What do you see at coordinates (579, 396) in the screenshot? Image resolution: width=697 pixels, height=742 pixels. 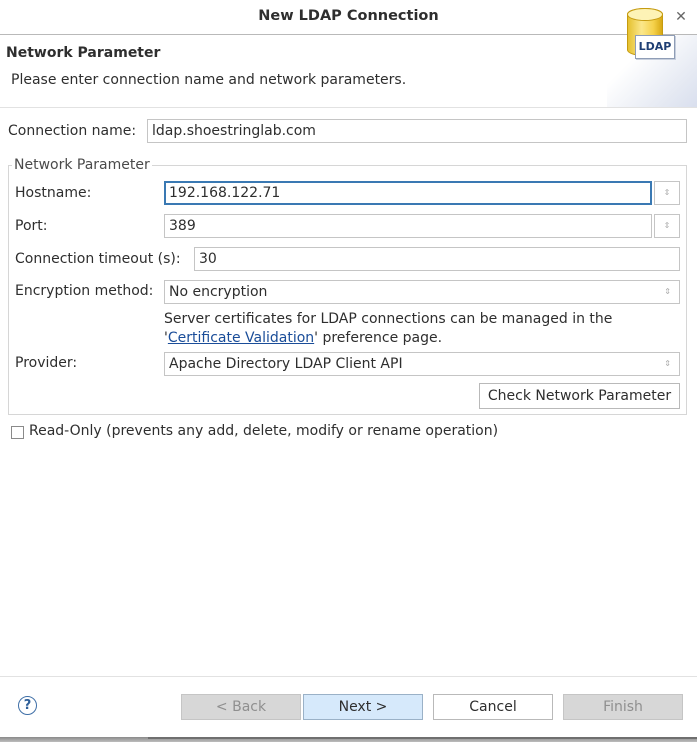 I see `check-network-parameter-button: Check Network Parameter` at bounding box center [579, 396].